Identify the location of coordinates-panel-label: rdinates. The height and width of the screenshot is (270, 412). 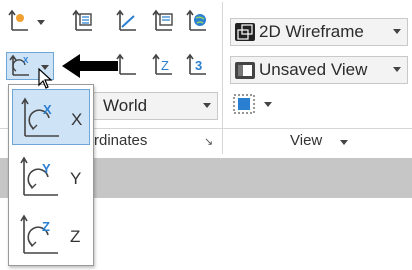
(121, 140).